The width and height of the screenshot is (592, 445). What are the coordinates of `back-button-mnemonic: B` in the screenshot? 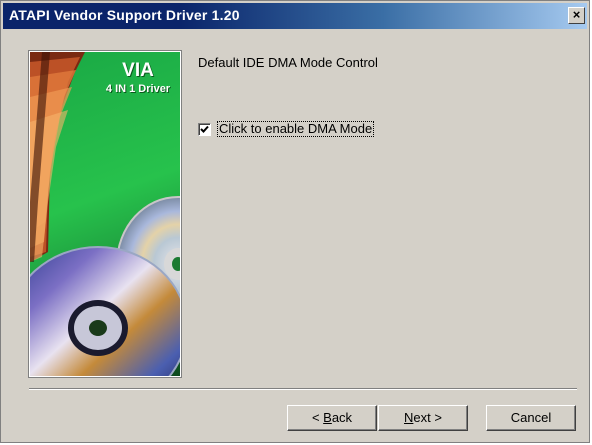 It's located at (327, 417).